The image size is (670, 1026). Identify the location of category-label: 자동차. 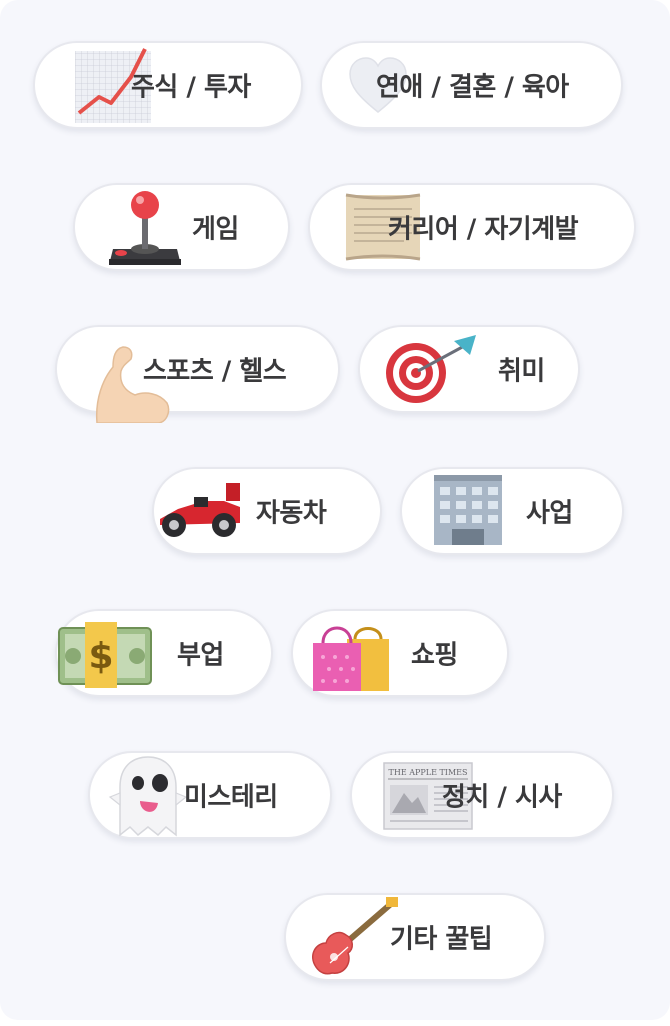
(291, 513).